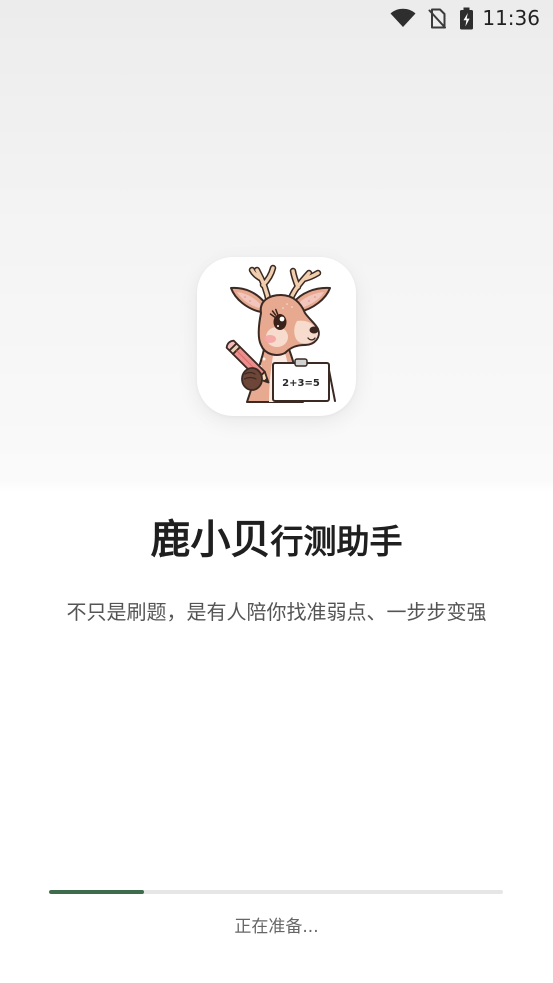 The image size is (553, 983). I want to click on app-logo: 2+3=5, so click(276, 336).